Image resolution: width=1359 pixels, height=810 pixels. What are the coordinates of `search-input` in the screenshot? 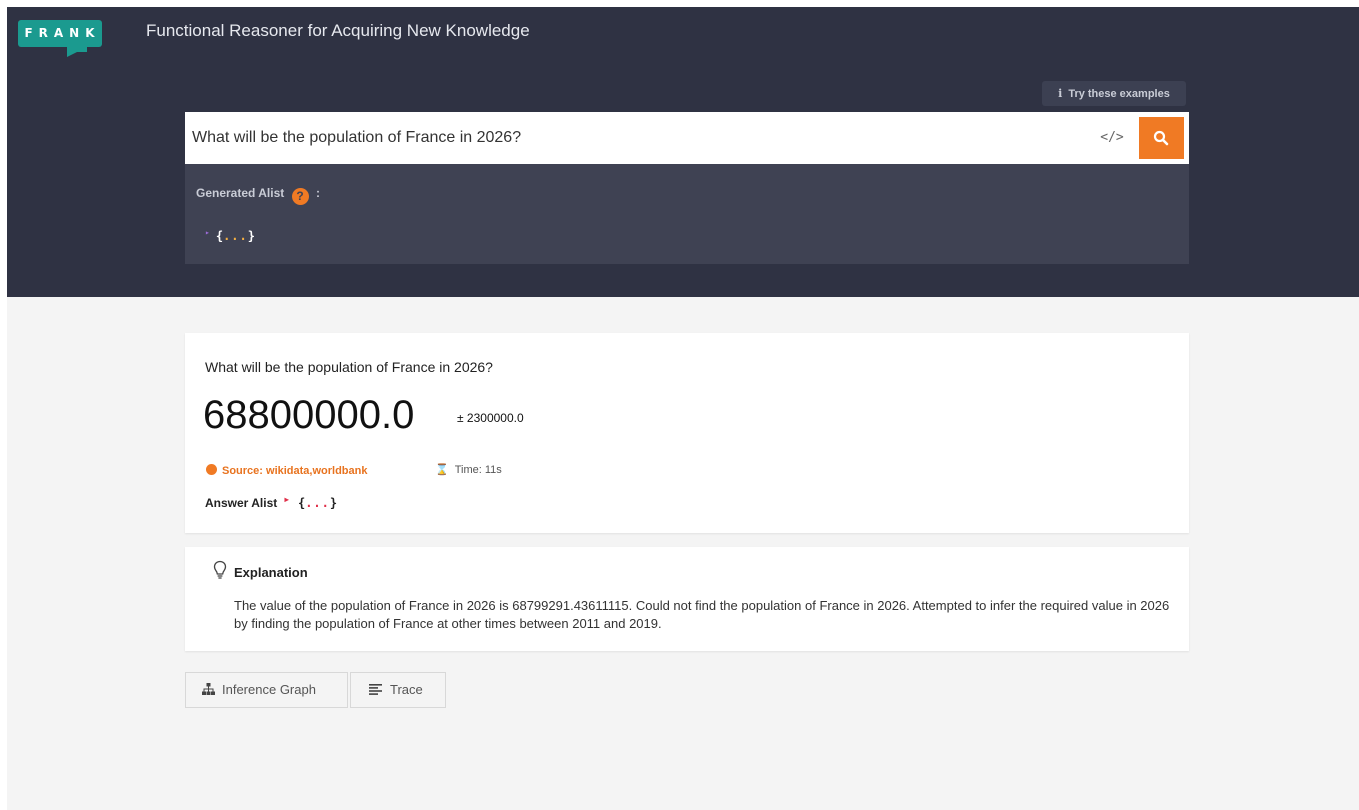 It's located at (630, 138).